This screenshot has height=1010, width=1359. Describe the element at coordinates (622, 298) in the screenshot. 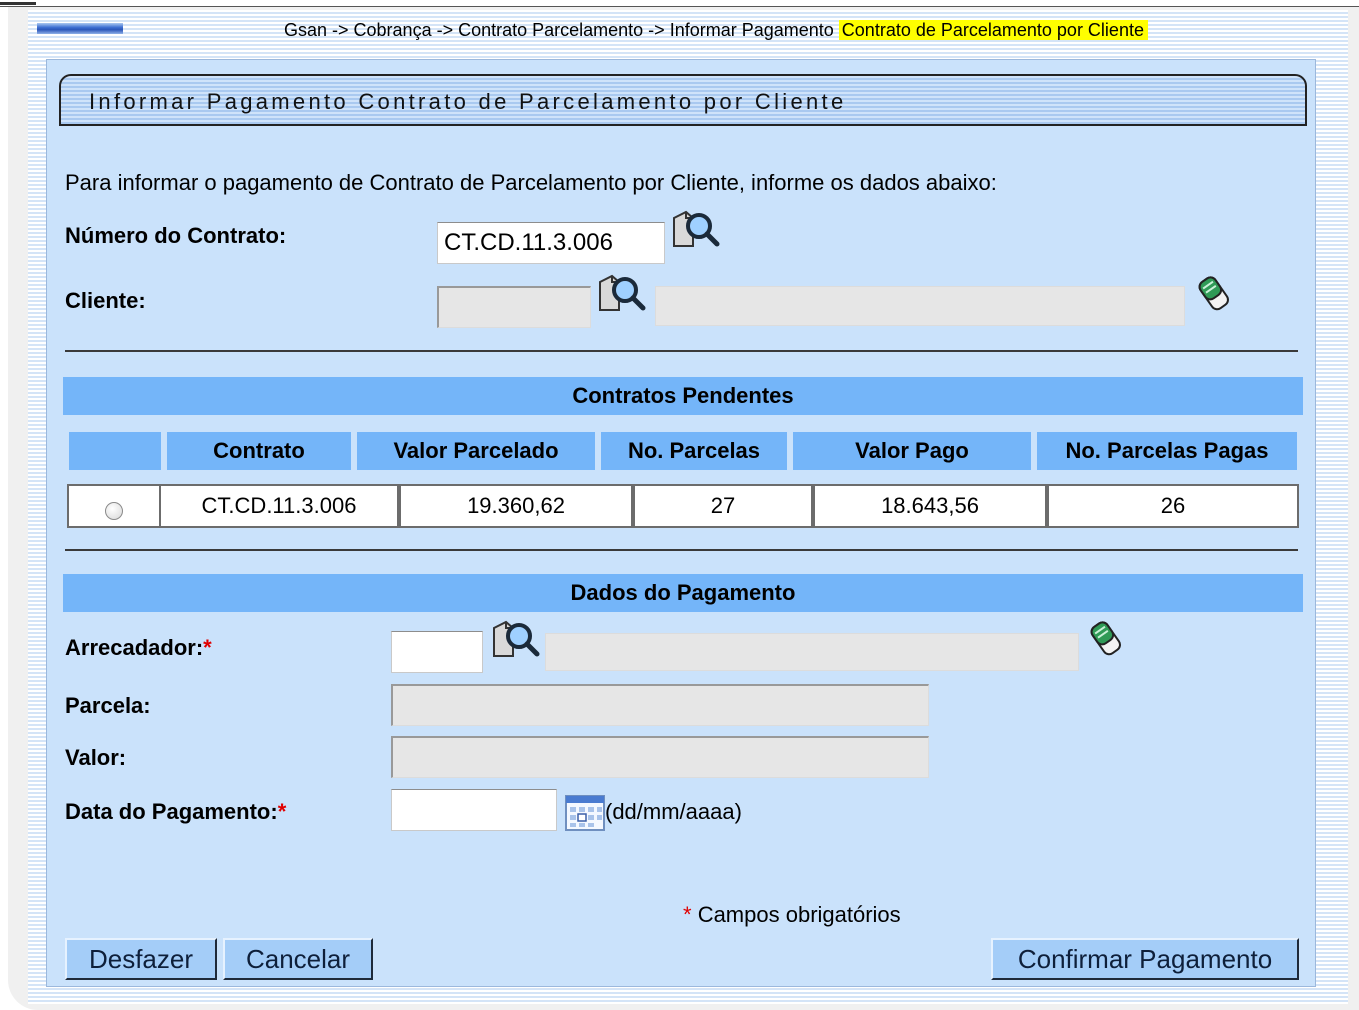

I see `search-cliente-icon` at that location.